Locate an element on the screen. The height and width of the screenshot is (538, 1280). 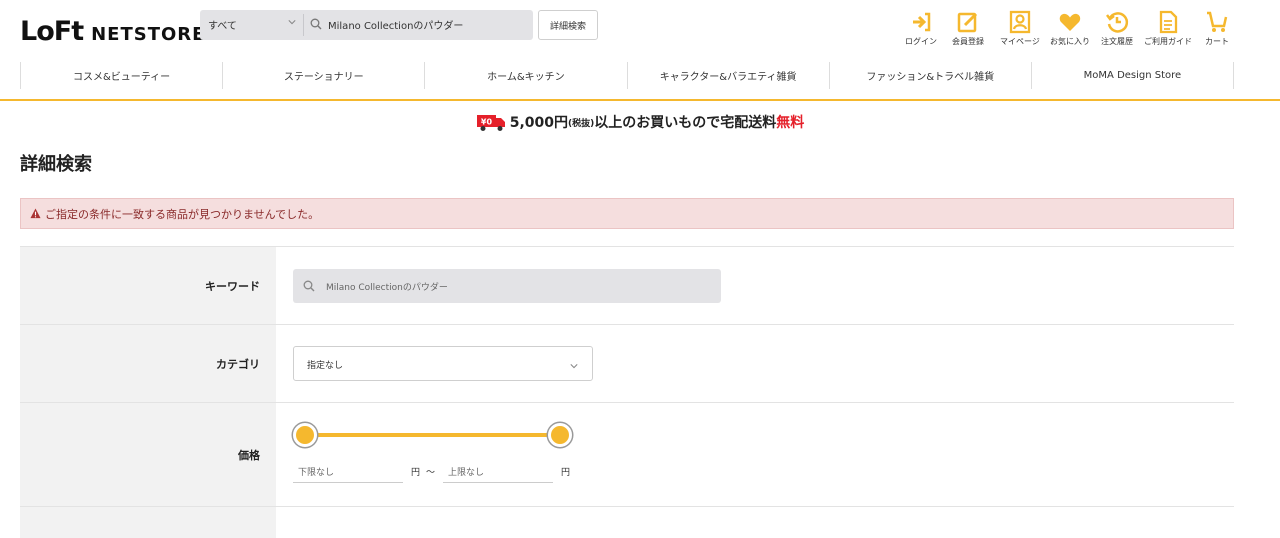
history-icon is located at coordinates (1117, 22).